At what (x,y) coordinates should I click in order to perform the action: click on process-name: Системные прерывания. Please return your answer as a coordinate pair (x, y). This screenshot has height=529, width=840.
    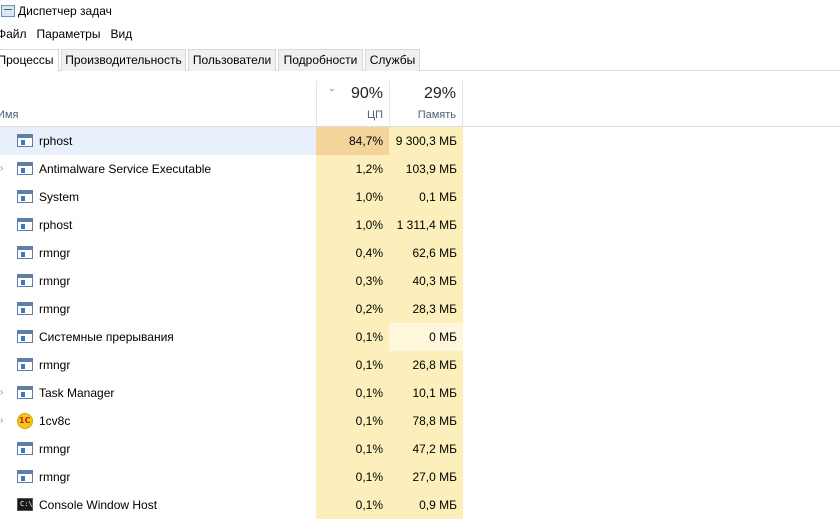
    Looking at the image, I should click on (106, 337).